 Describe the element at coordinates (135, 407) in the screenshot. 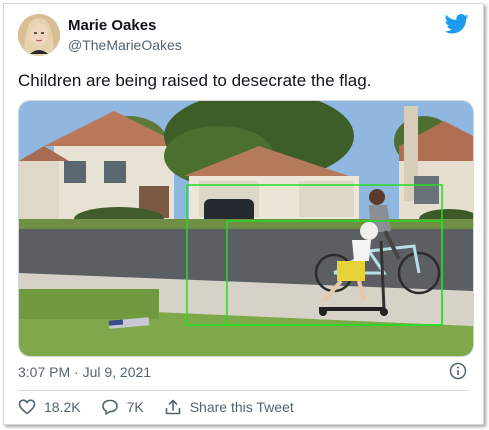

I see `reply-count: 7K` at that location.